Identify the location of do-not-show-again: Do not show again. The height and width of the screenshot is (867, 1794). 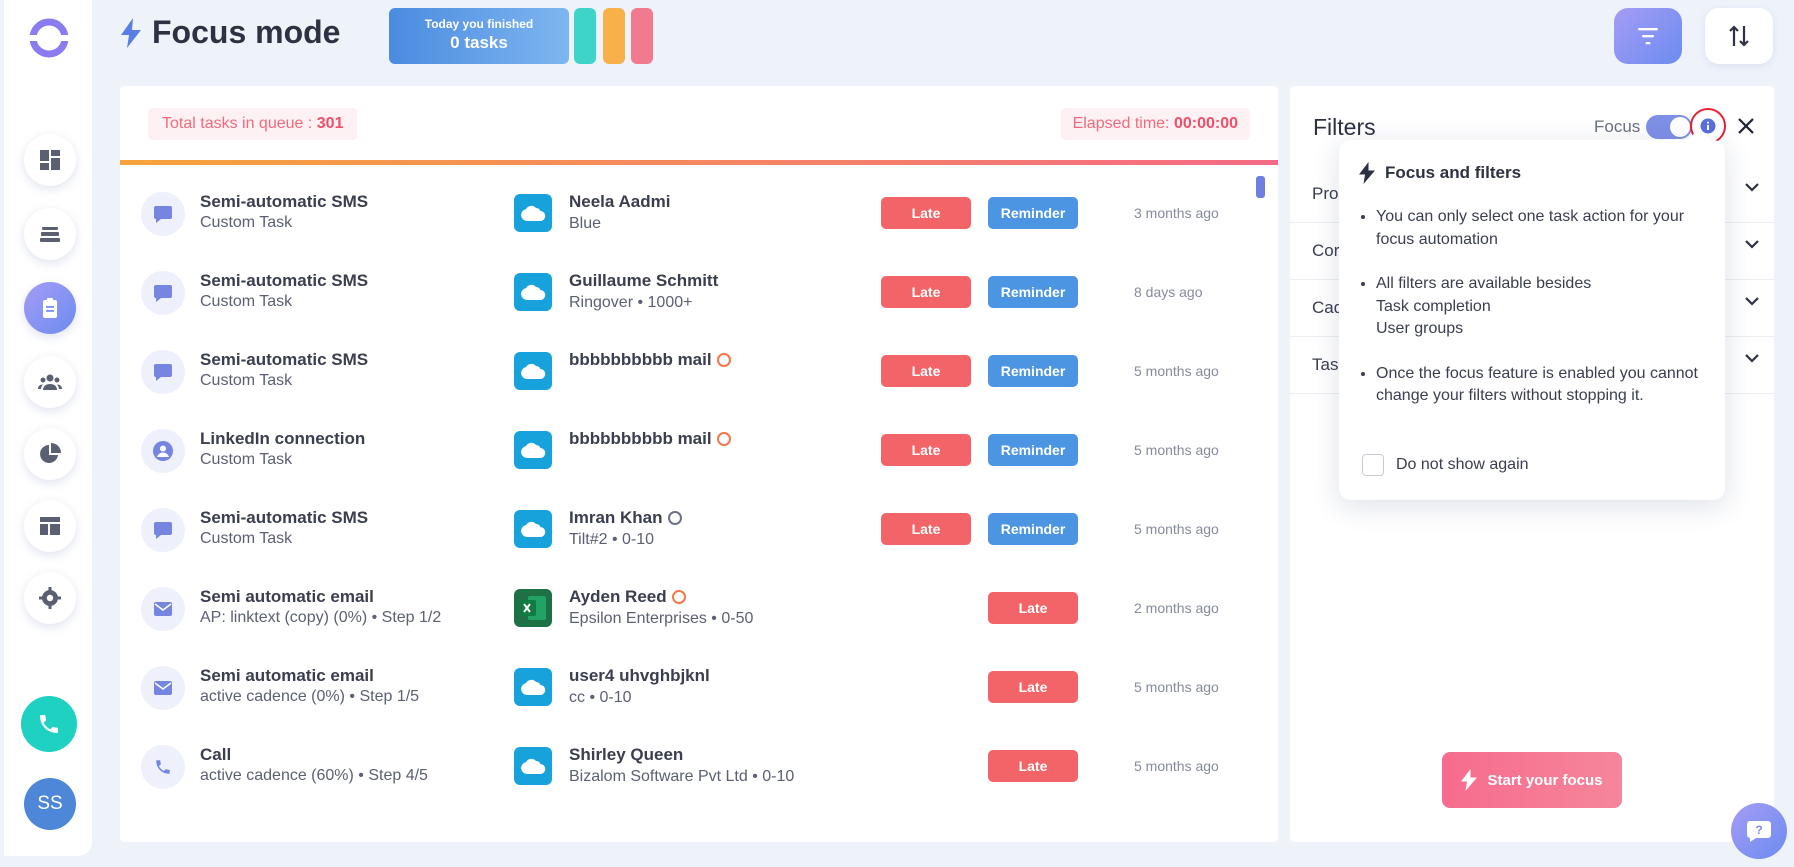
(1445, 465).